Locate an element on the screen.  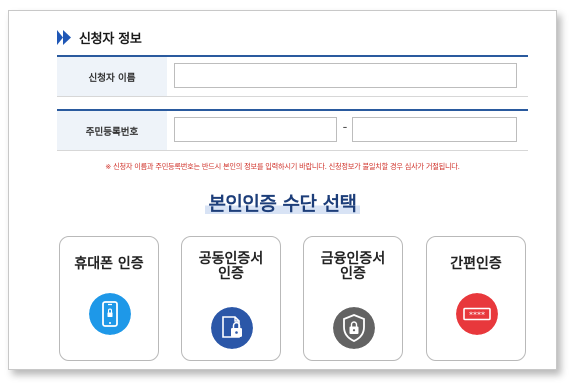
simple-auth-card: 간편인증 **** is located at coordinates (476, 298).